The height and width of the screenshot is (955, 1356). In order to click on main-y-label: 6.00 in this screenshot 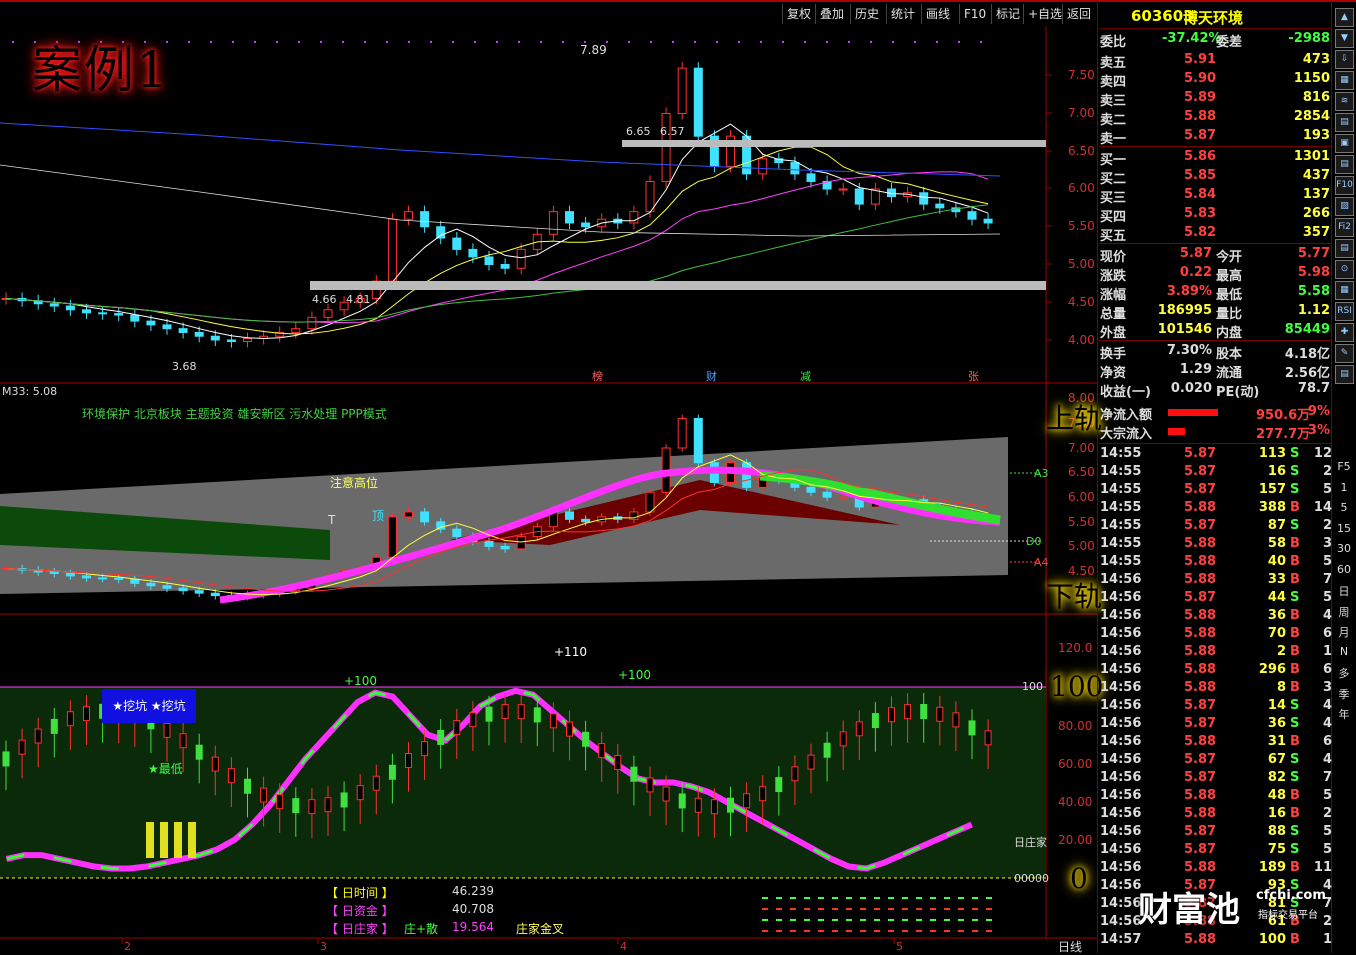, I will do `click(1081, 188)`.